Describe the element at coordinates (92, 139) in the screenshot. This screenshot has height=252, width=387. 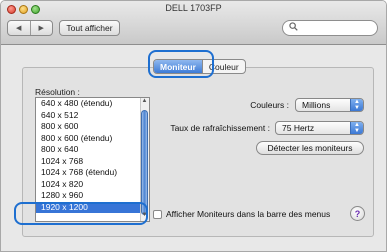
I see `list-item: 800 x 600 (étendu)` at that location.